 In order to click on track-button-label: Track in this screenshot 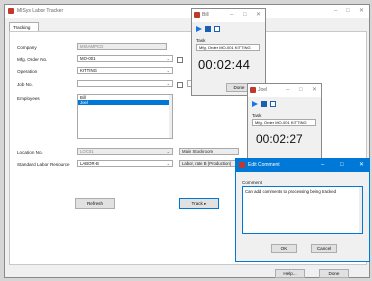, I will do `click(197, 203)`.